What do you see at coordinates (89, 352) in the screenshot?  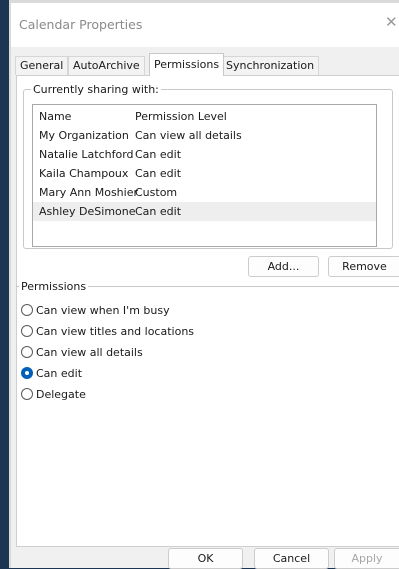 I see `radio-label: Can view all details` at bounding box center [89, 352].